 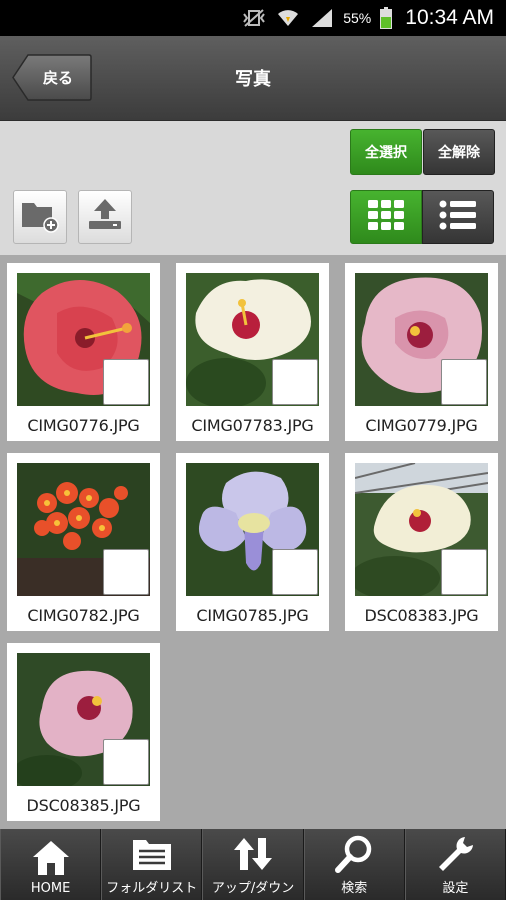 I want to click on new-folder-button, so click(x=40, y=217).